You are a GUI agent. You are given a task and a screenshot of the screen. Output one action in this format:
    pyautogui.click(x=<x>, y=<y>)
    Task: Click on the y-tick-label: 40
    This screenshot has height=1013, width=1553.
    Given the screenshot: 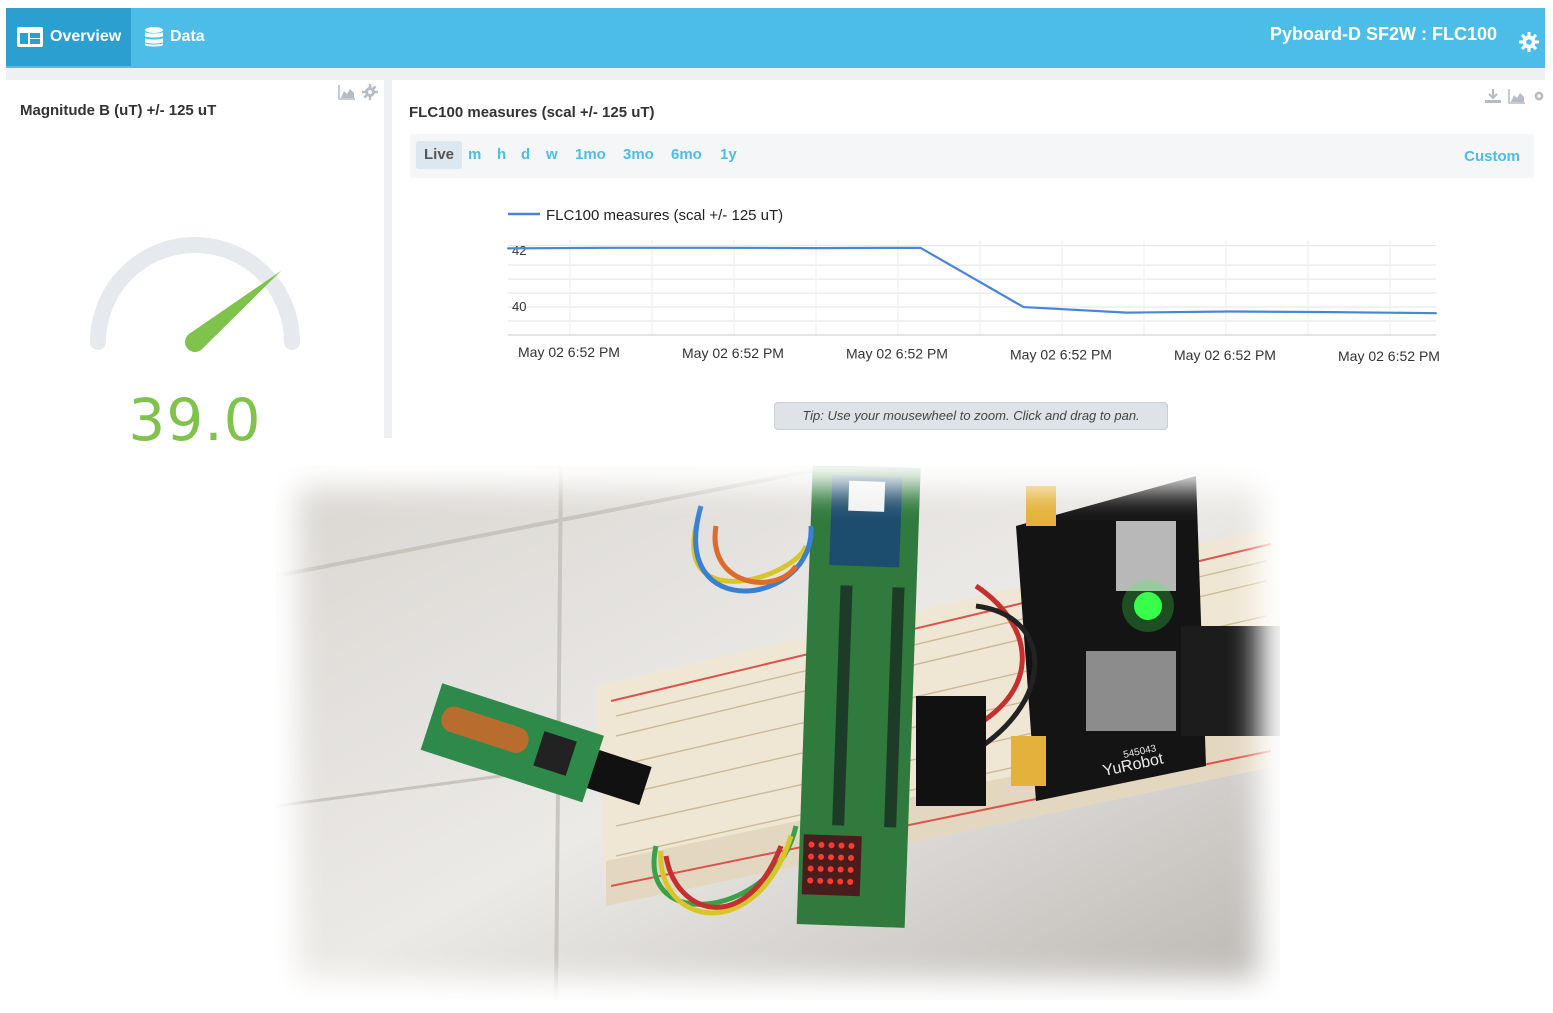 What is the action you would take?
    pyautogui.click(x=519, y=306)
    